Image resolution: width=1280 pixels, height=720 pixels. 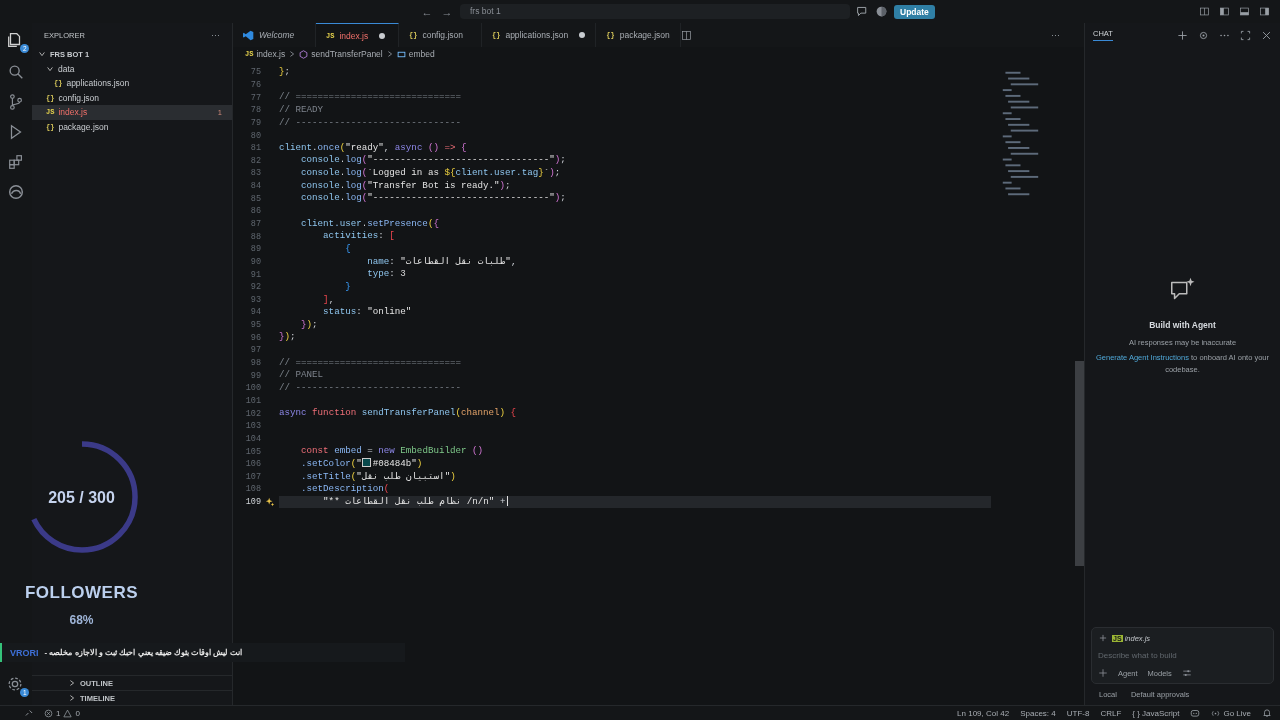 What do you see at coordinates (16, 162) in the screenshot?
I see `extensions-icon` at bounding box center [16, 162].